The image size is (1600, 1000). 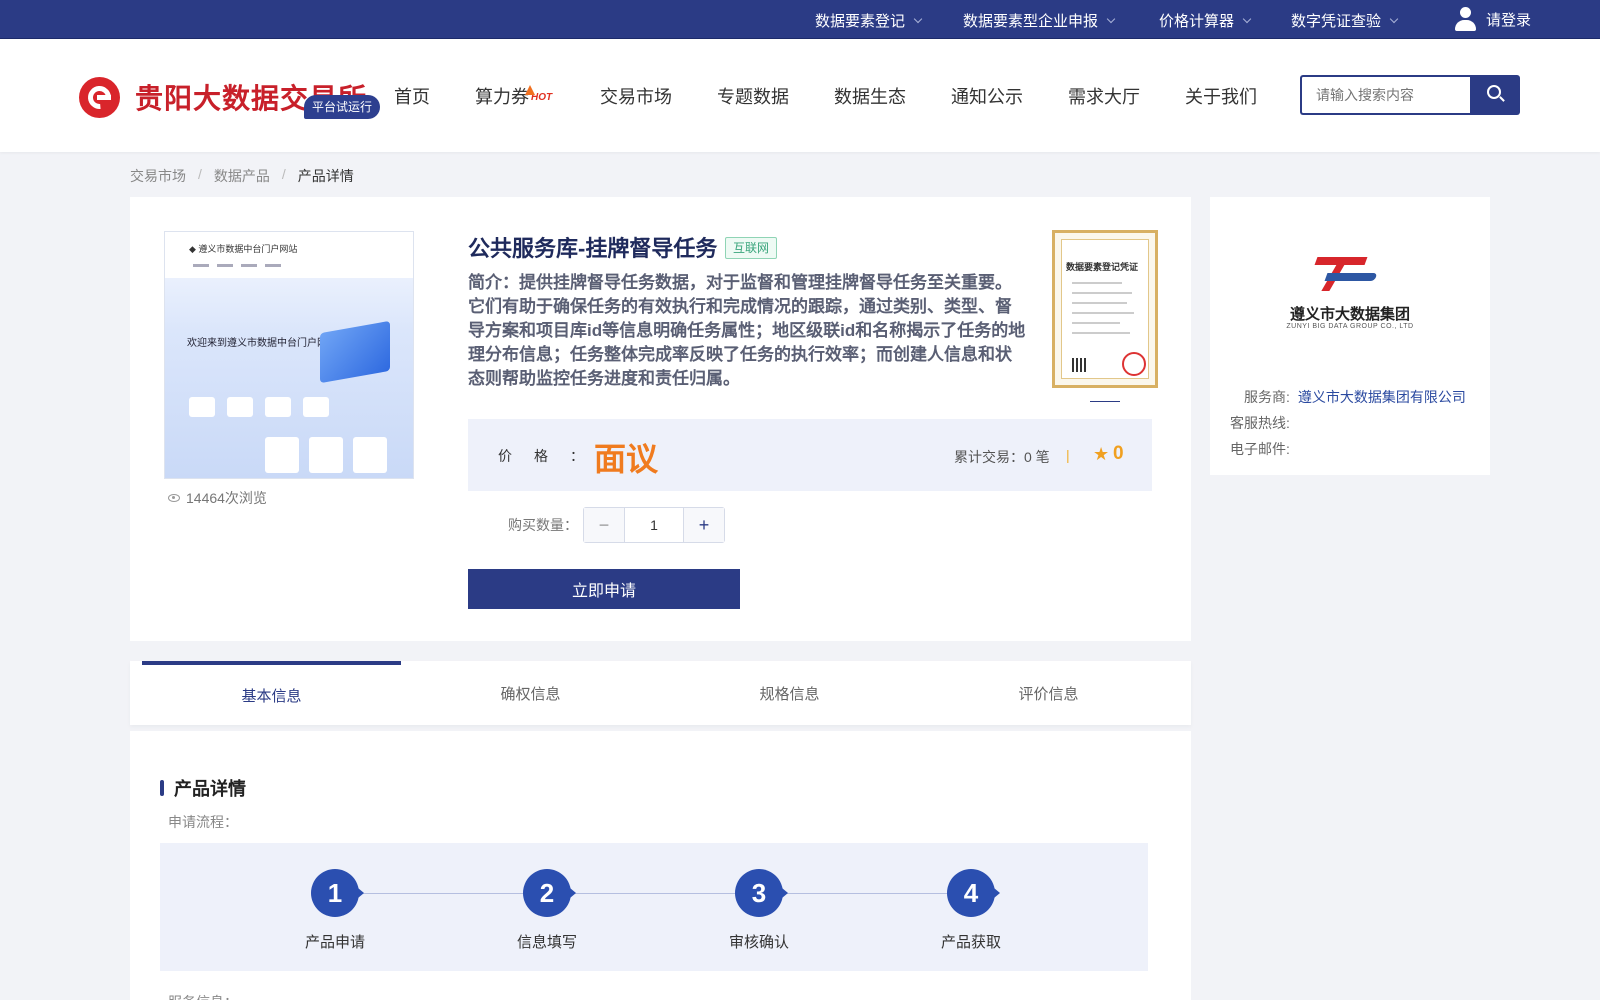 I want to click on flow-step: 3 审核确认, so click(x=759, y=910).